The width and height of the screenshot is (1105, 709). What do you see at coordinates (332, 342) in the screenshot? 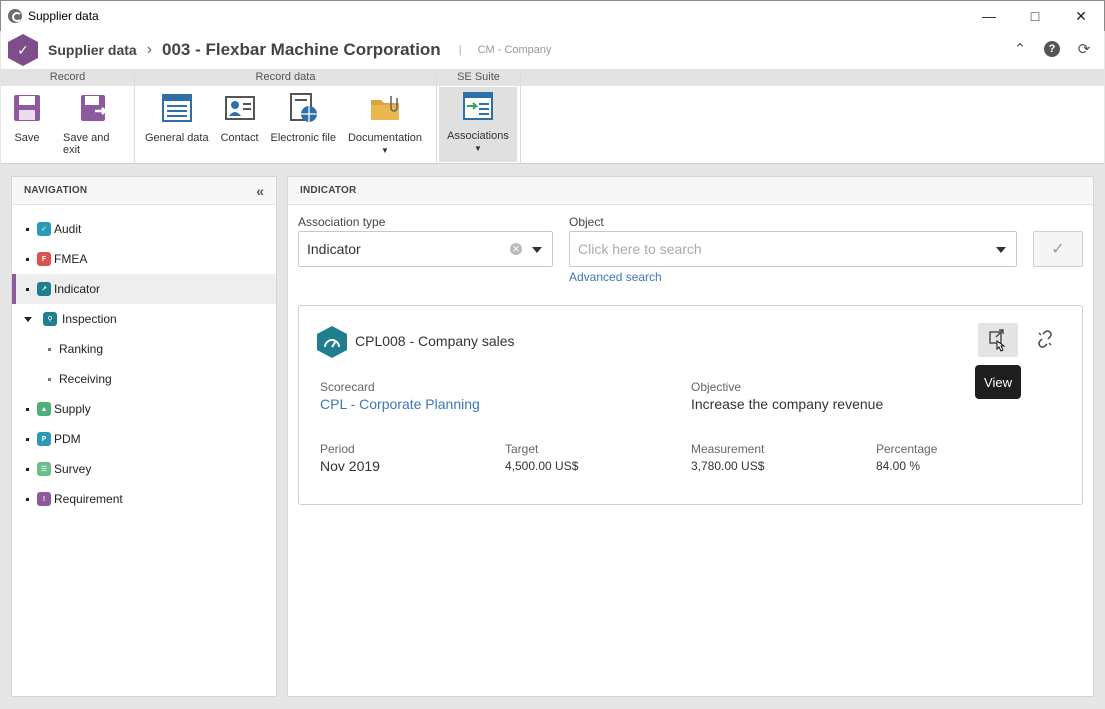
I see `indicator-gauge-icon` at bounding box center [332, 342].